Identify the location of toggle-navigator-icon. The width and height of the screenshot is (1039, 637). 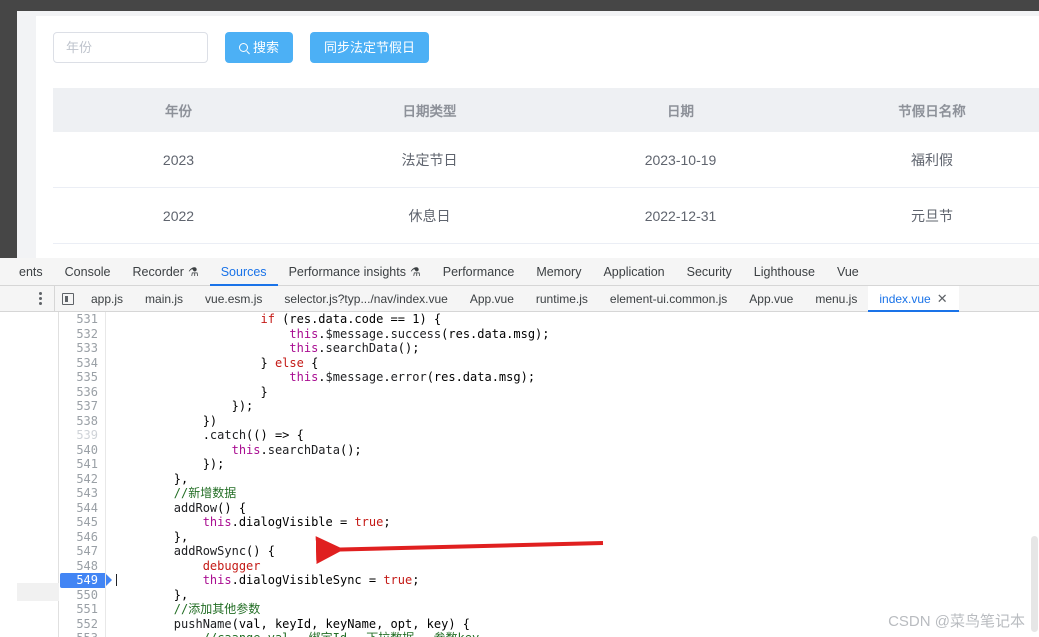
(67, 298).